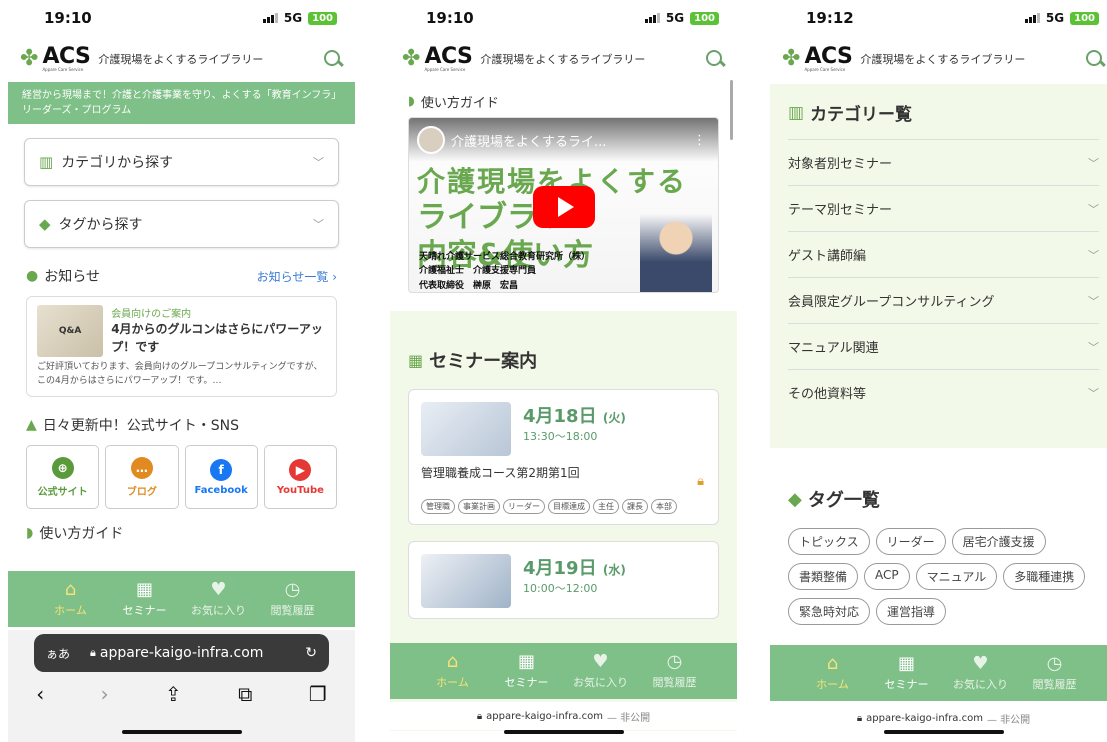 The image size is (1107, 742). What do you see at coordinates (606, 506) in the screenshot?
I see `tag-chip: 主任` at bounding box center [606, 506].